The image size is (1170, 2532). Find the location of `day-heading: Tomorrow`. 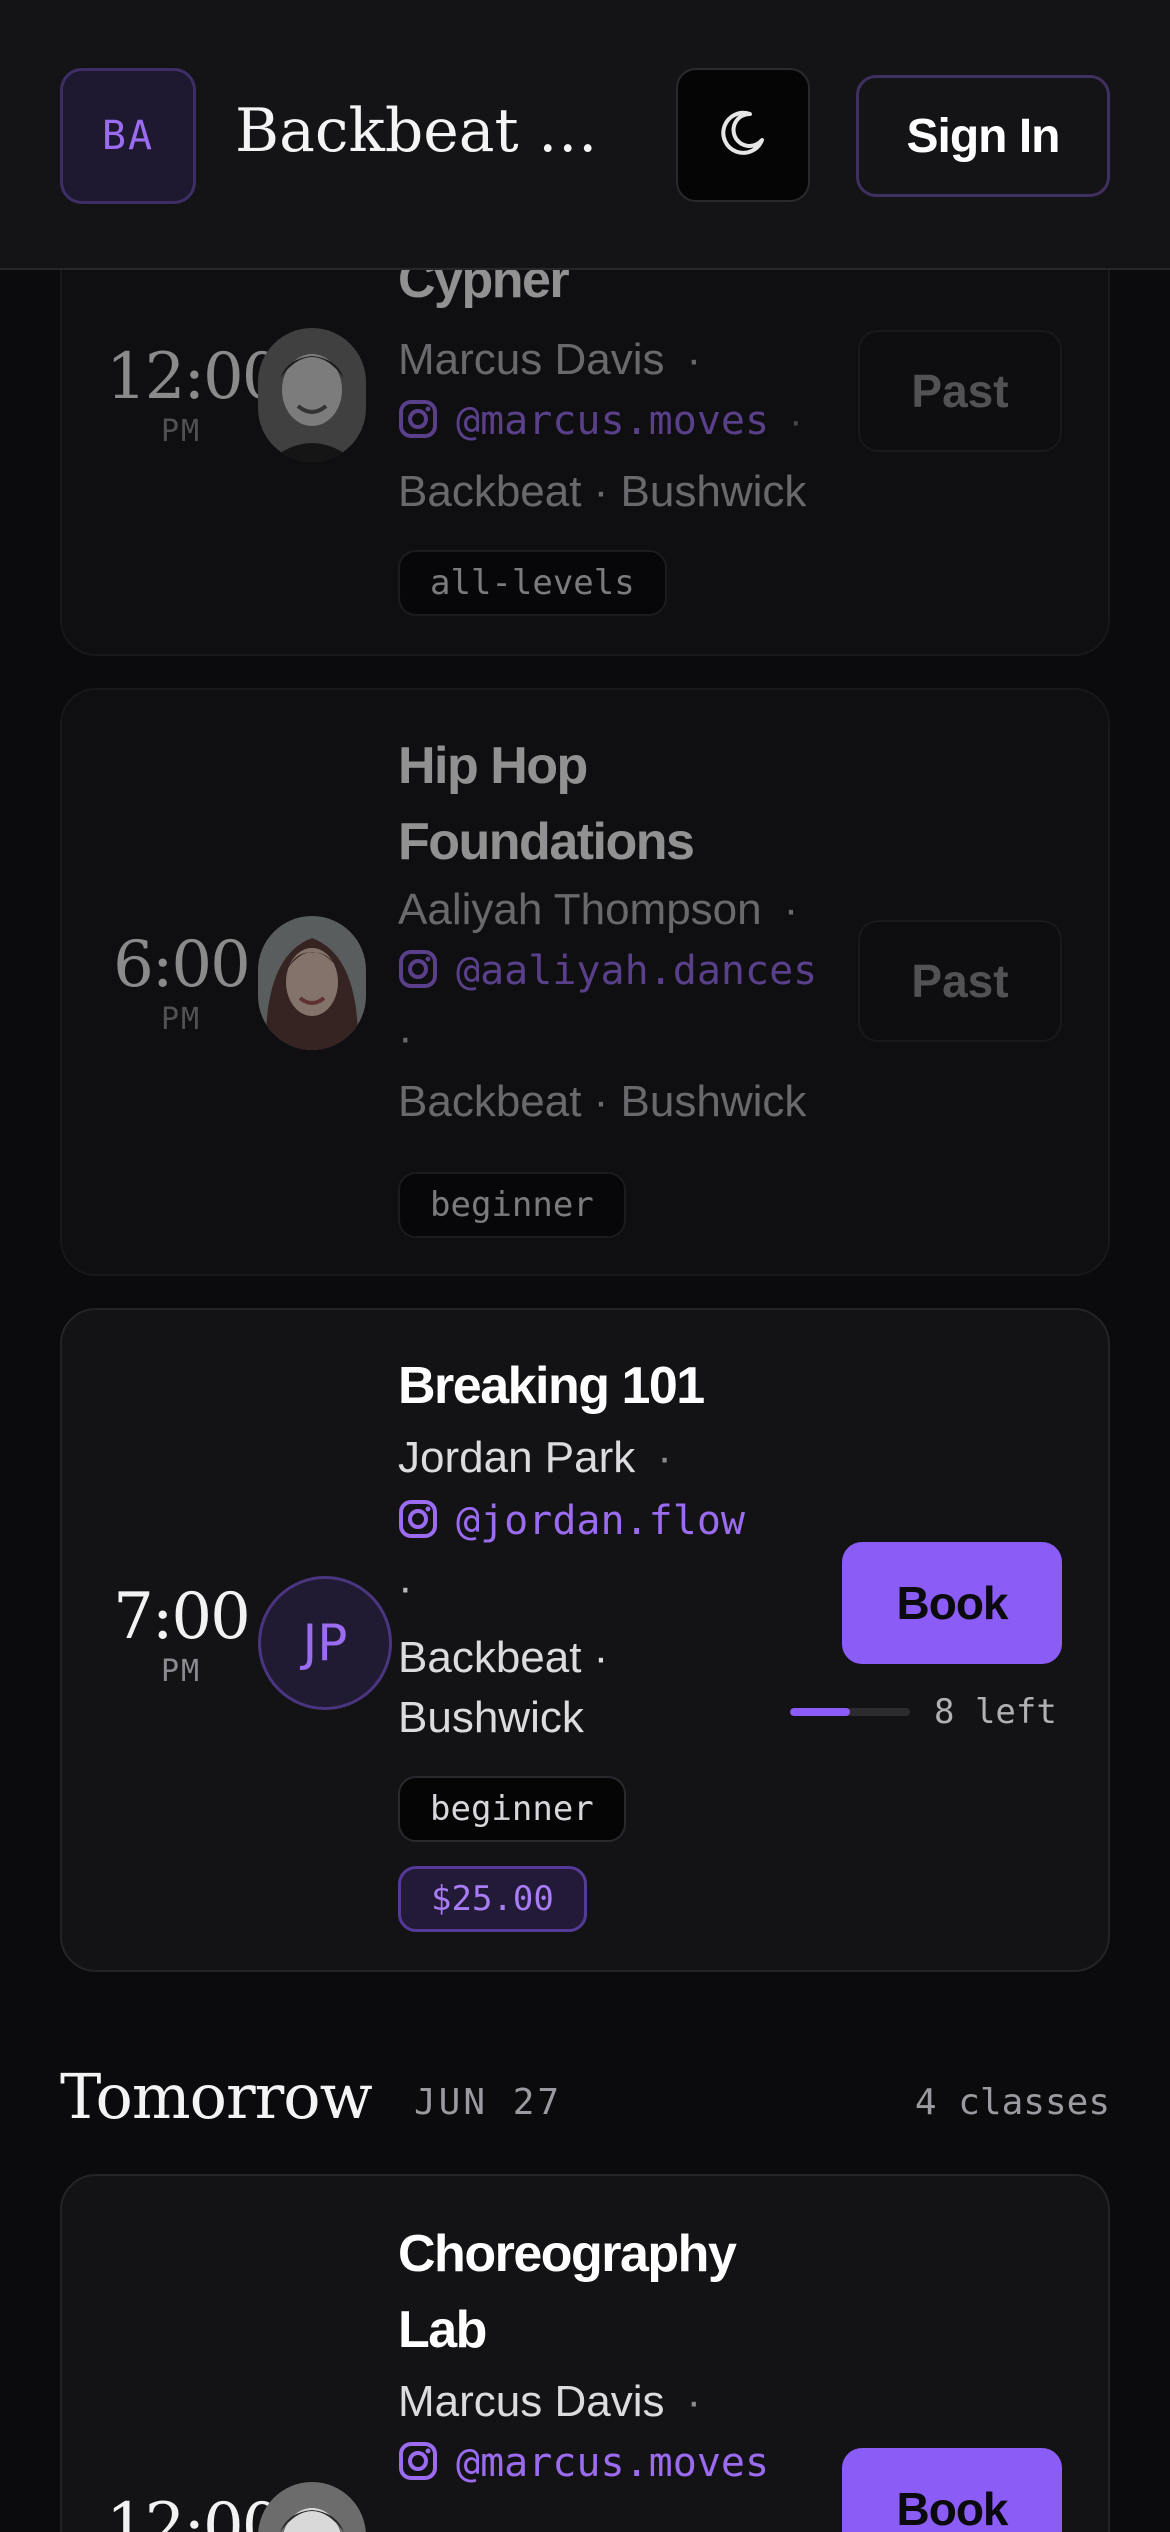

day-heading: Tomorrow is located at coordinates (216, 2096).